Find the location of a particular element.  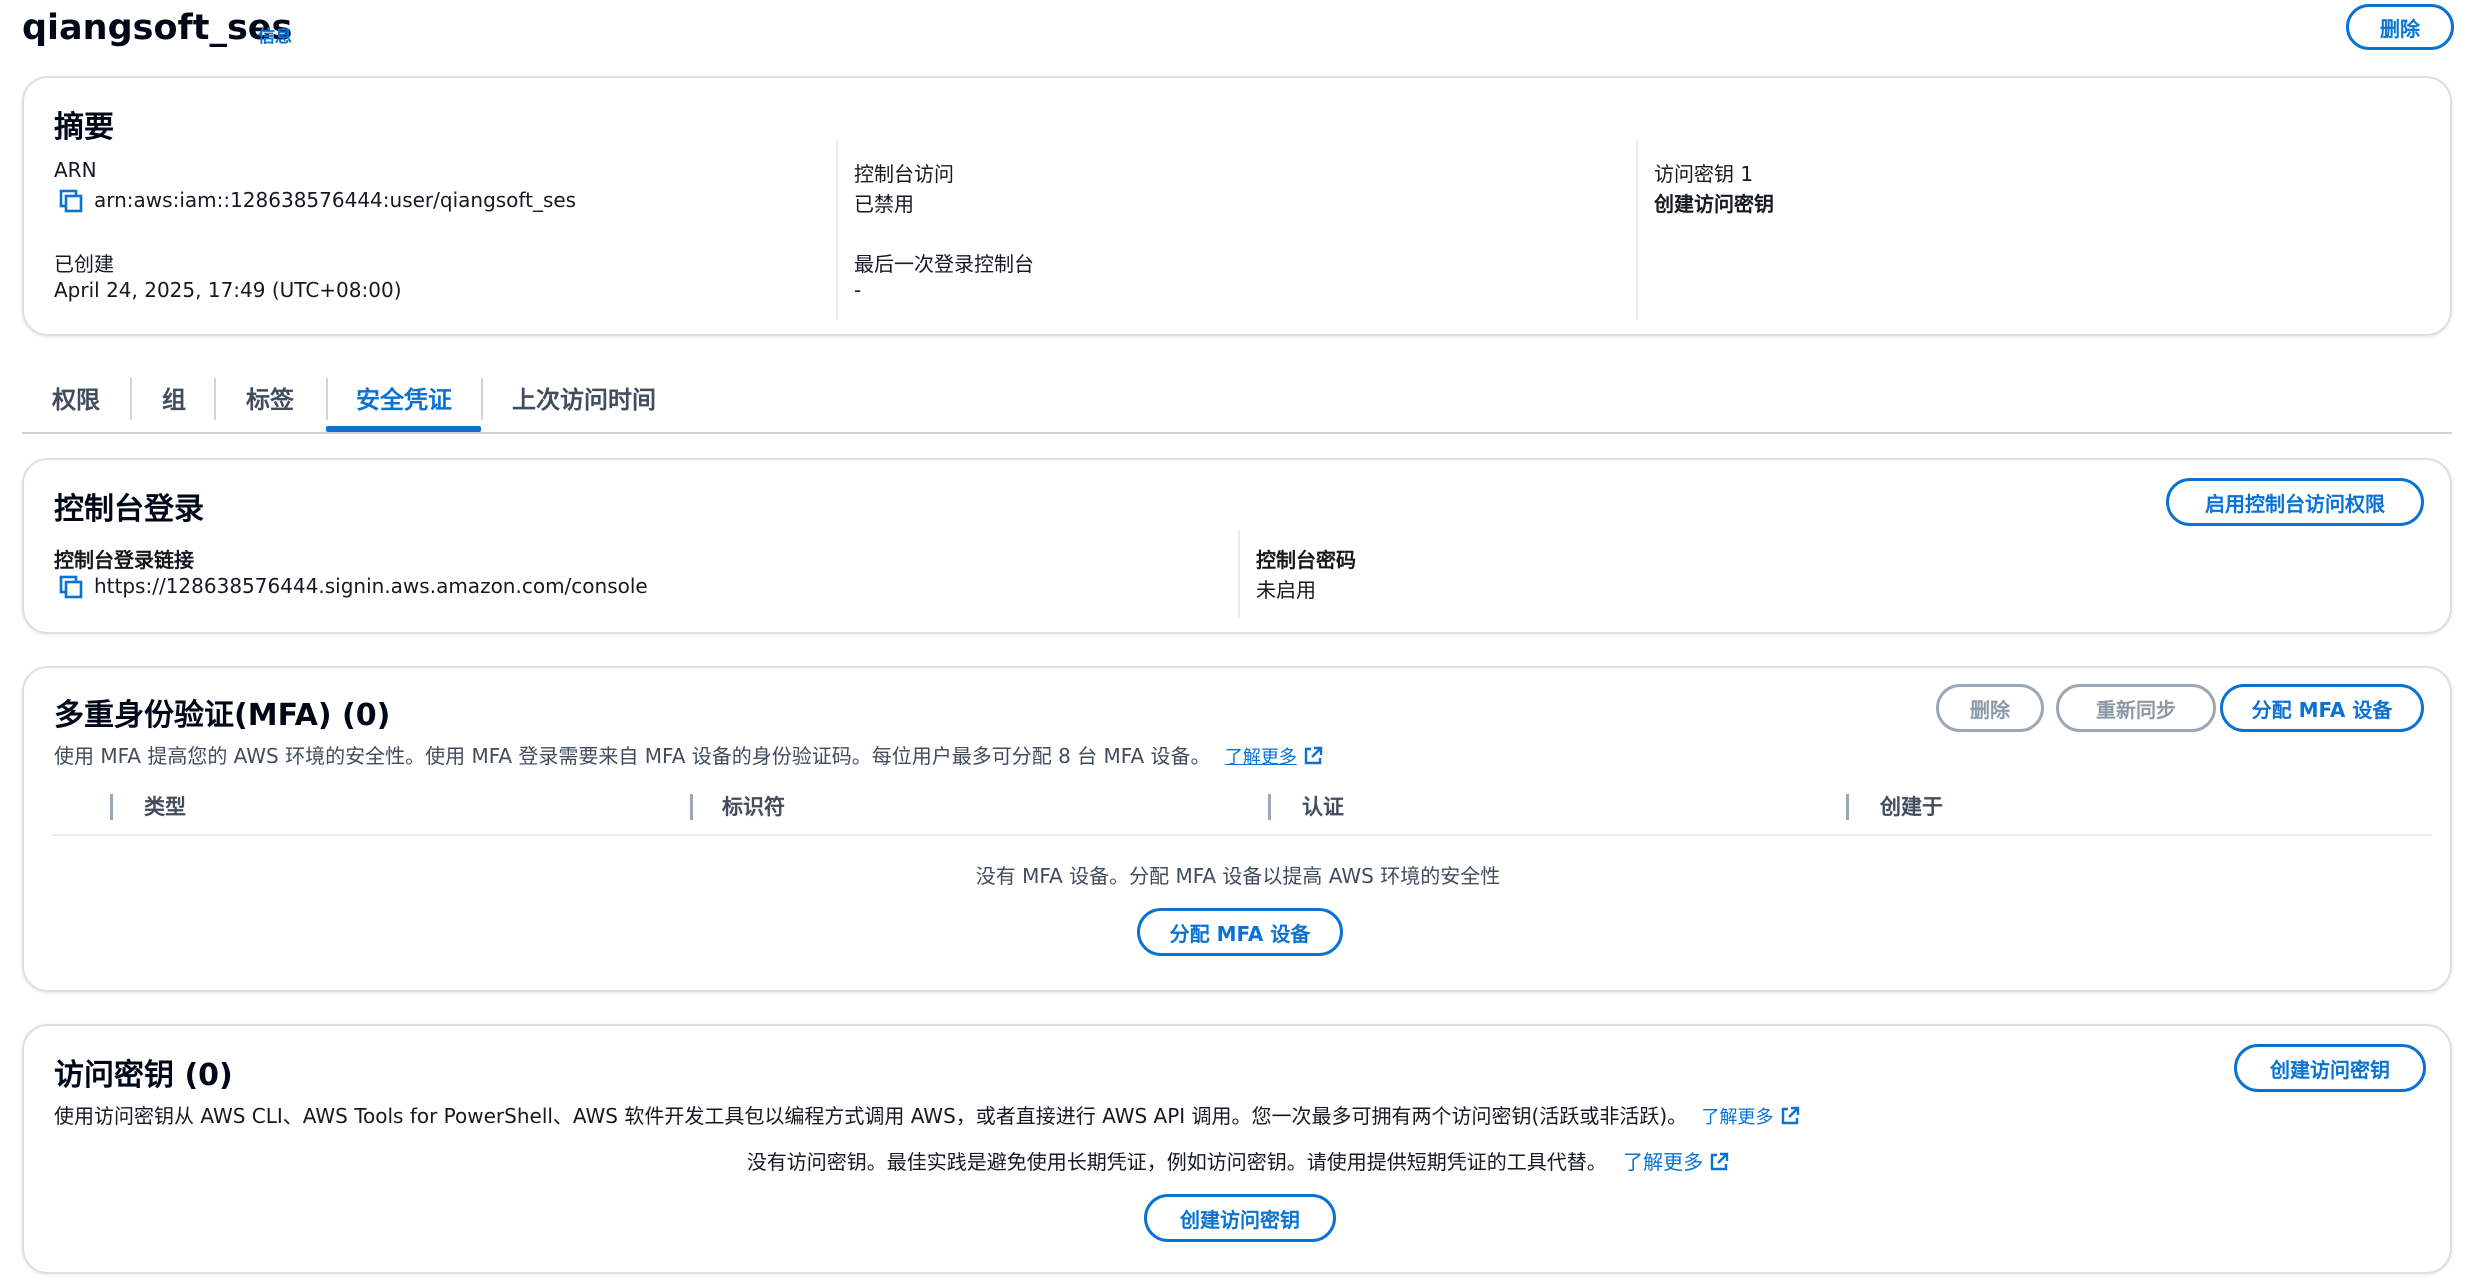

info-link: 信息 is located at coordinates (275, 34).